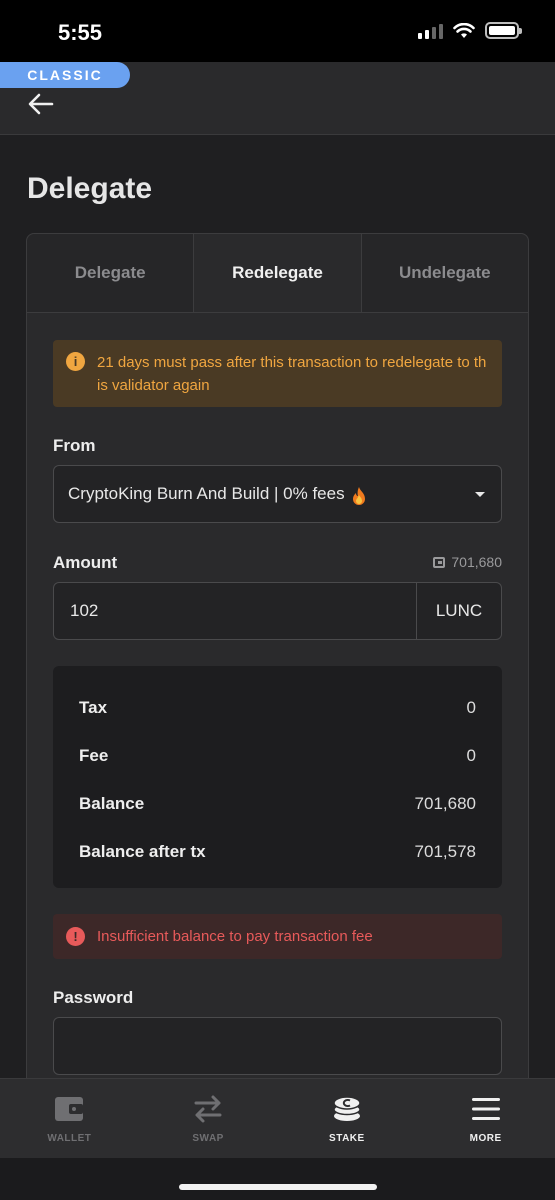  Describe the element at coordinates (278, 1187) in the screenshot. I see `home-indicator` at that location.